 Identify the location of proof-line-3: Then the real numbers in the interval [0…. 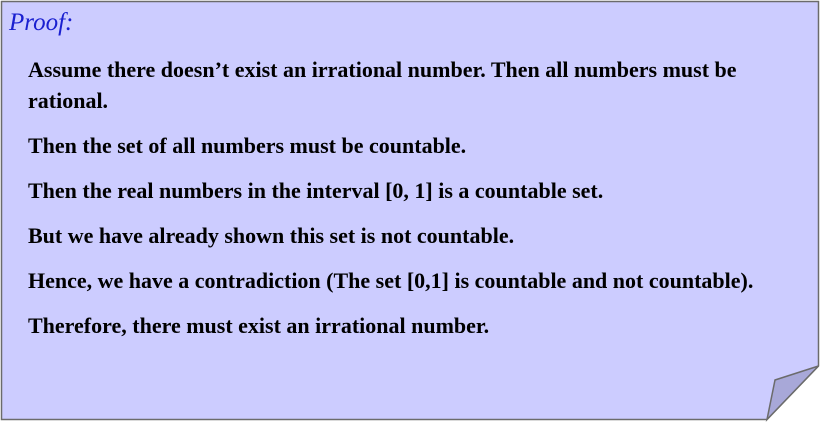
(316, 190).